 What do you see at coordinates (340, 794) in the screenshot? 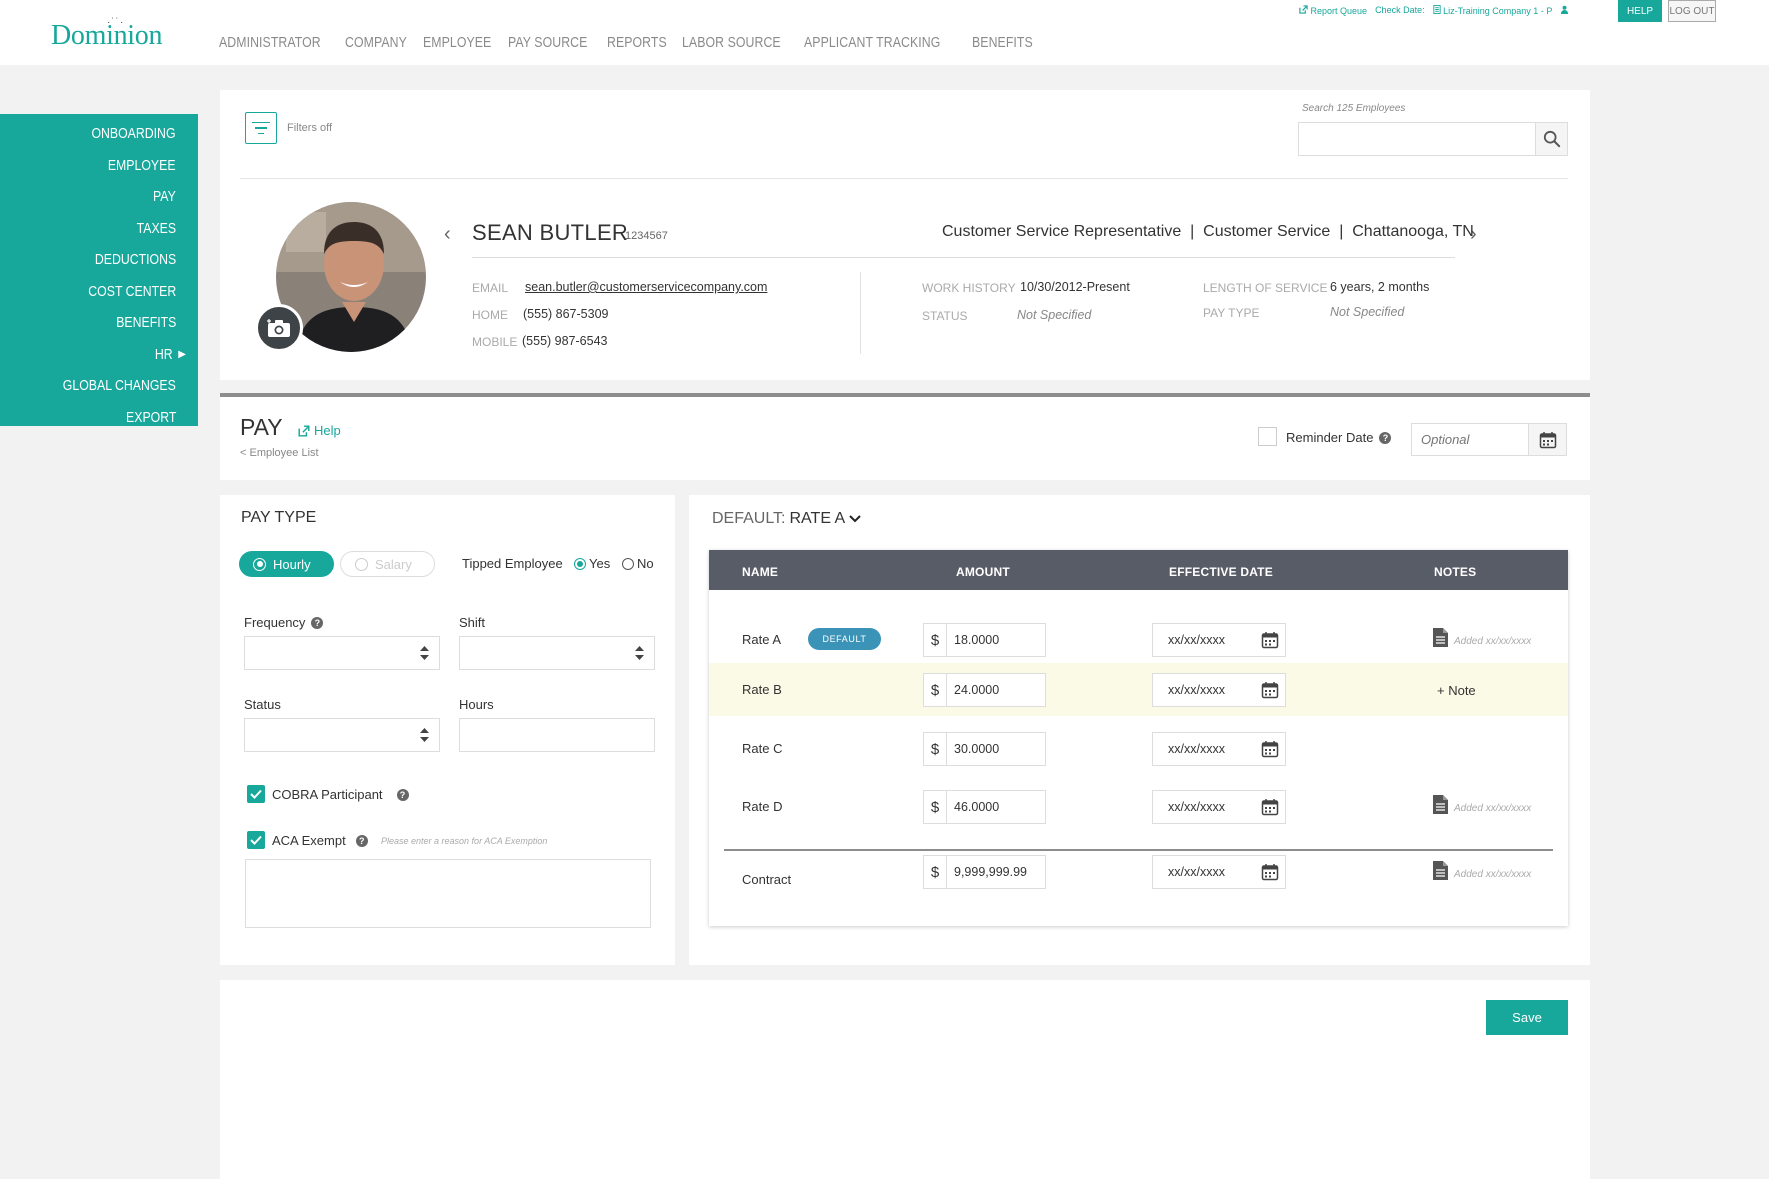
I see `cobra-label: COBRA Participant ?` at bounding box center [340, 794].